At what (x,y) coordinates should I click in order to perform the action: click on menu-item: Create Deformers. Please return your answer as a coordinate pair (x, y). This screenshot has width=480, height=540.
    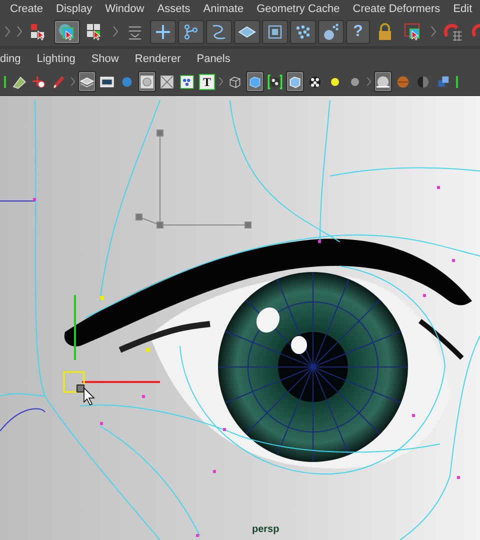
    Looking at the image, I should click on (396, 8).